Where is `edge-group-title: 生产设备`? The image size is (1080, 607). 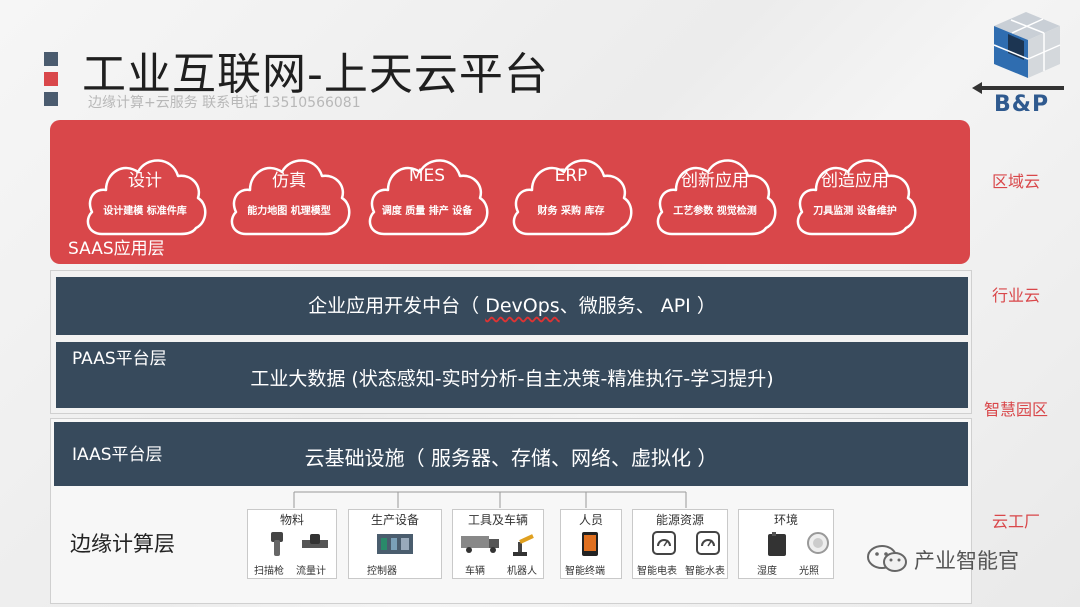 edge-group-title: 生产设备 is located at coordinates (394, 520).